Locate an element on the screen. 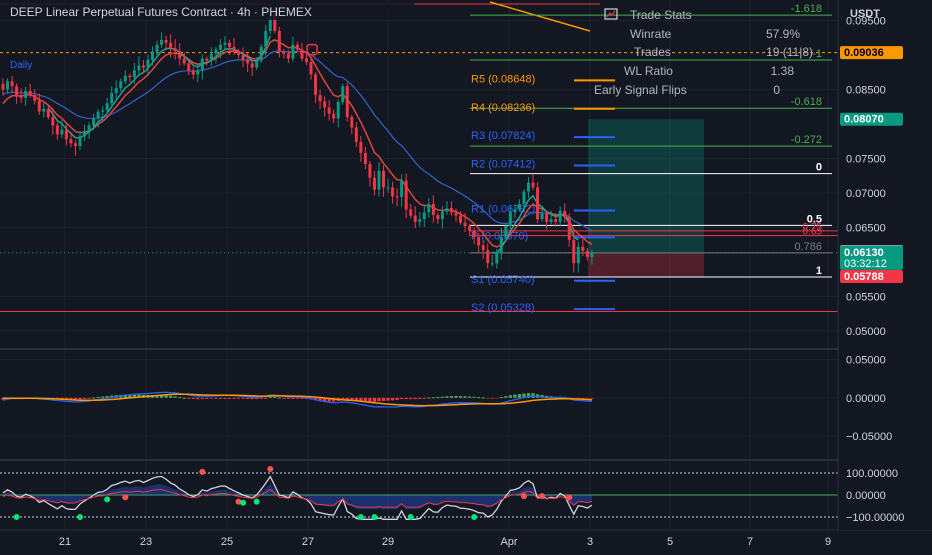 The image size is (932, 555). time-axis: 21 23 25 27 29 Apr 3 5 7 9 is located at coordinates (466, 540).